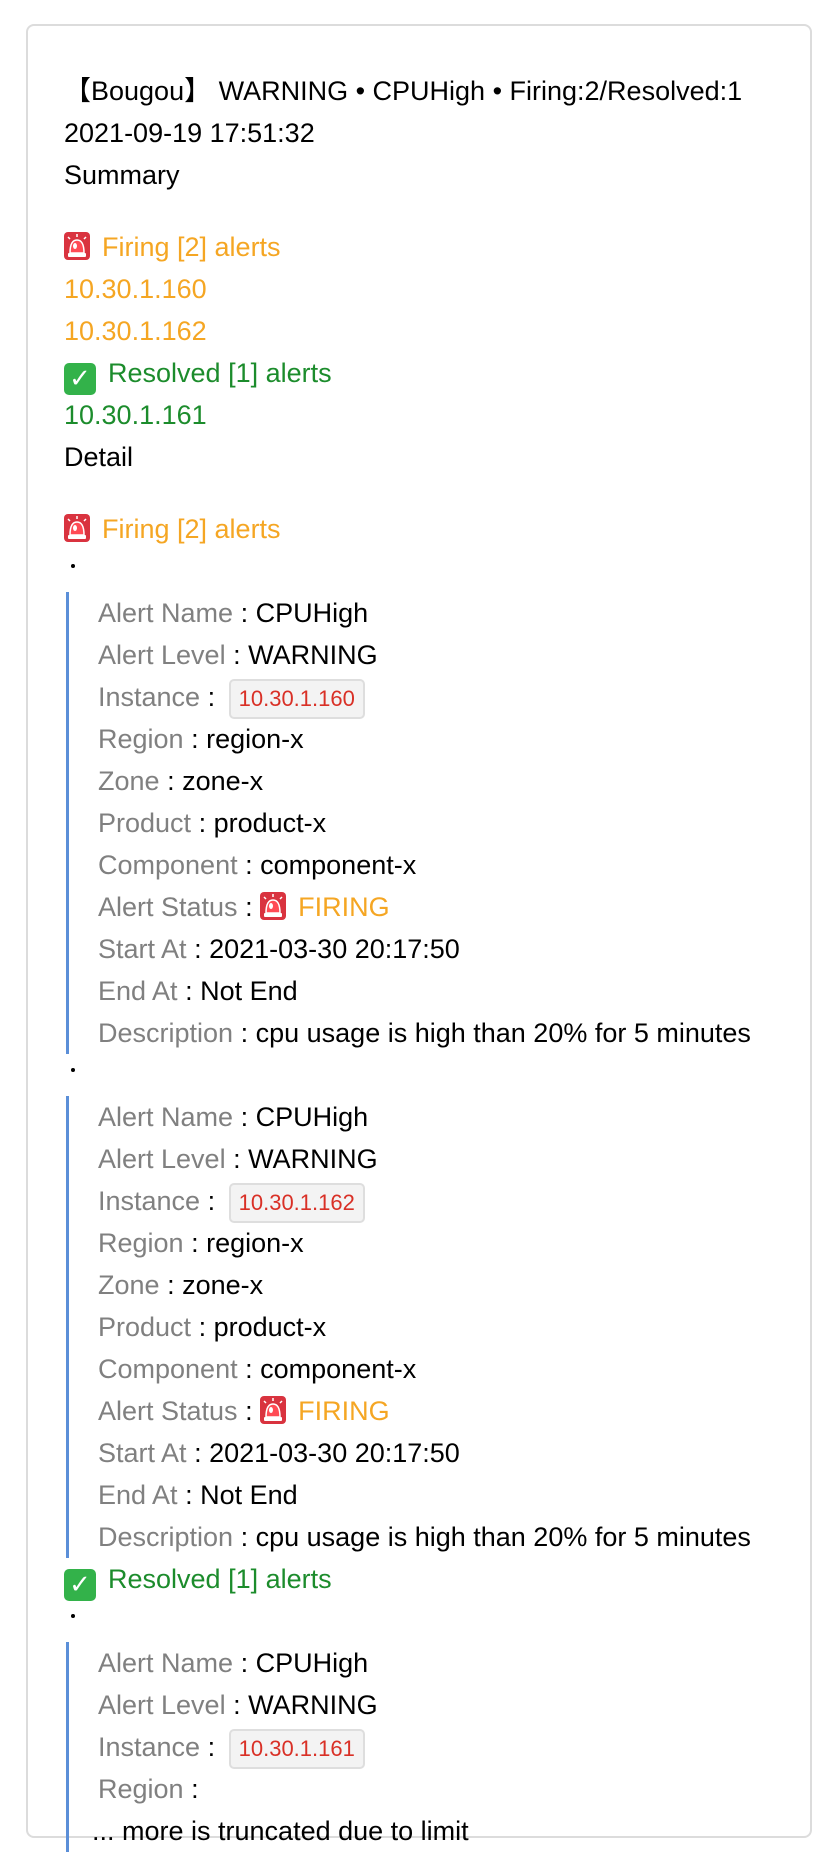 The height and width of the screenshot is (1866, 838). I want to click on summary-firing-instance: 10.30.1.160, so click(135, 289).